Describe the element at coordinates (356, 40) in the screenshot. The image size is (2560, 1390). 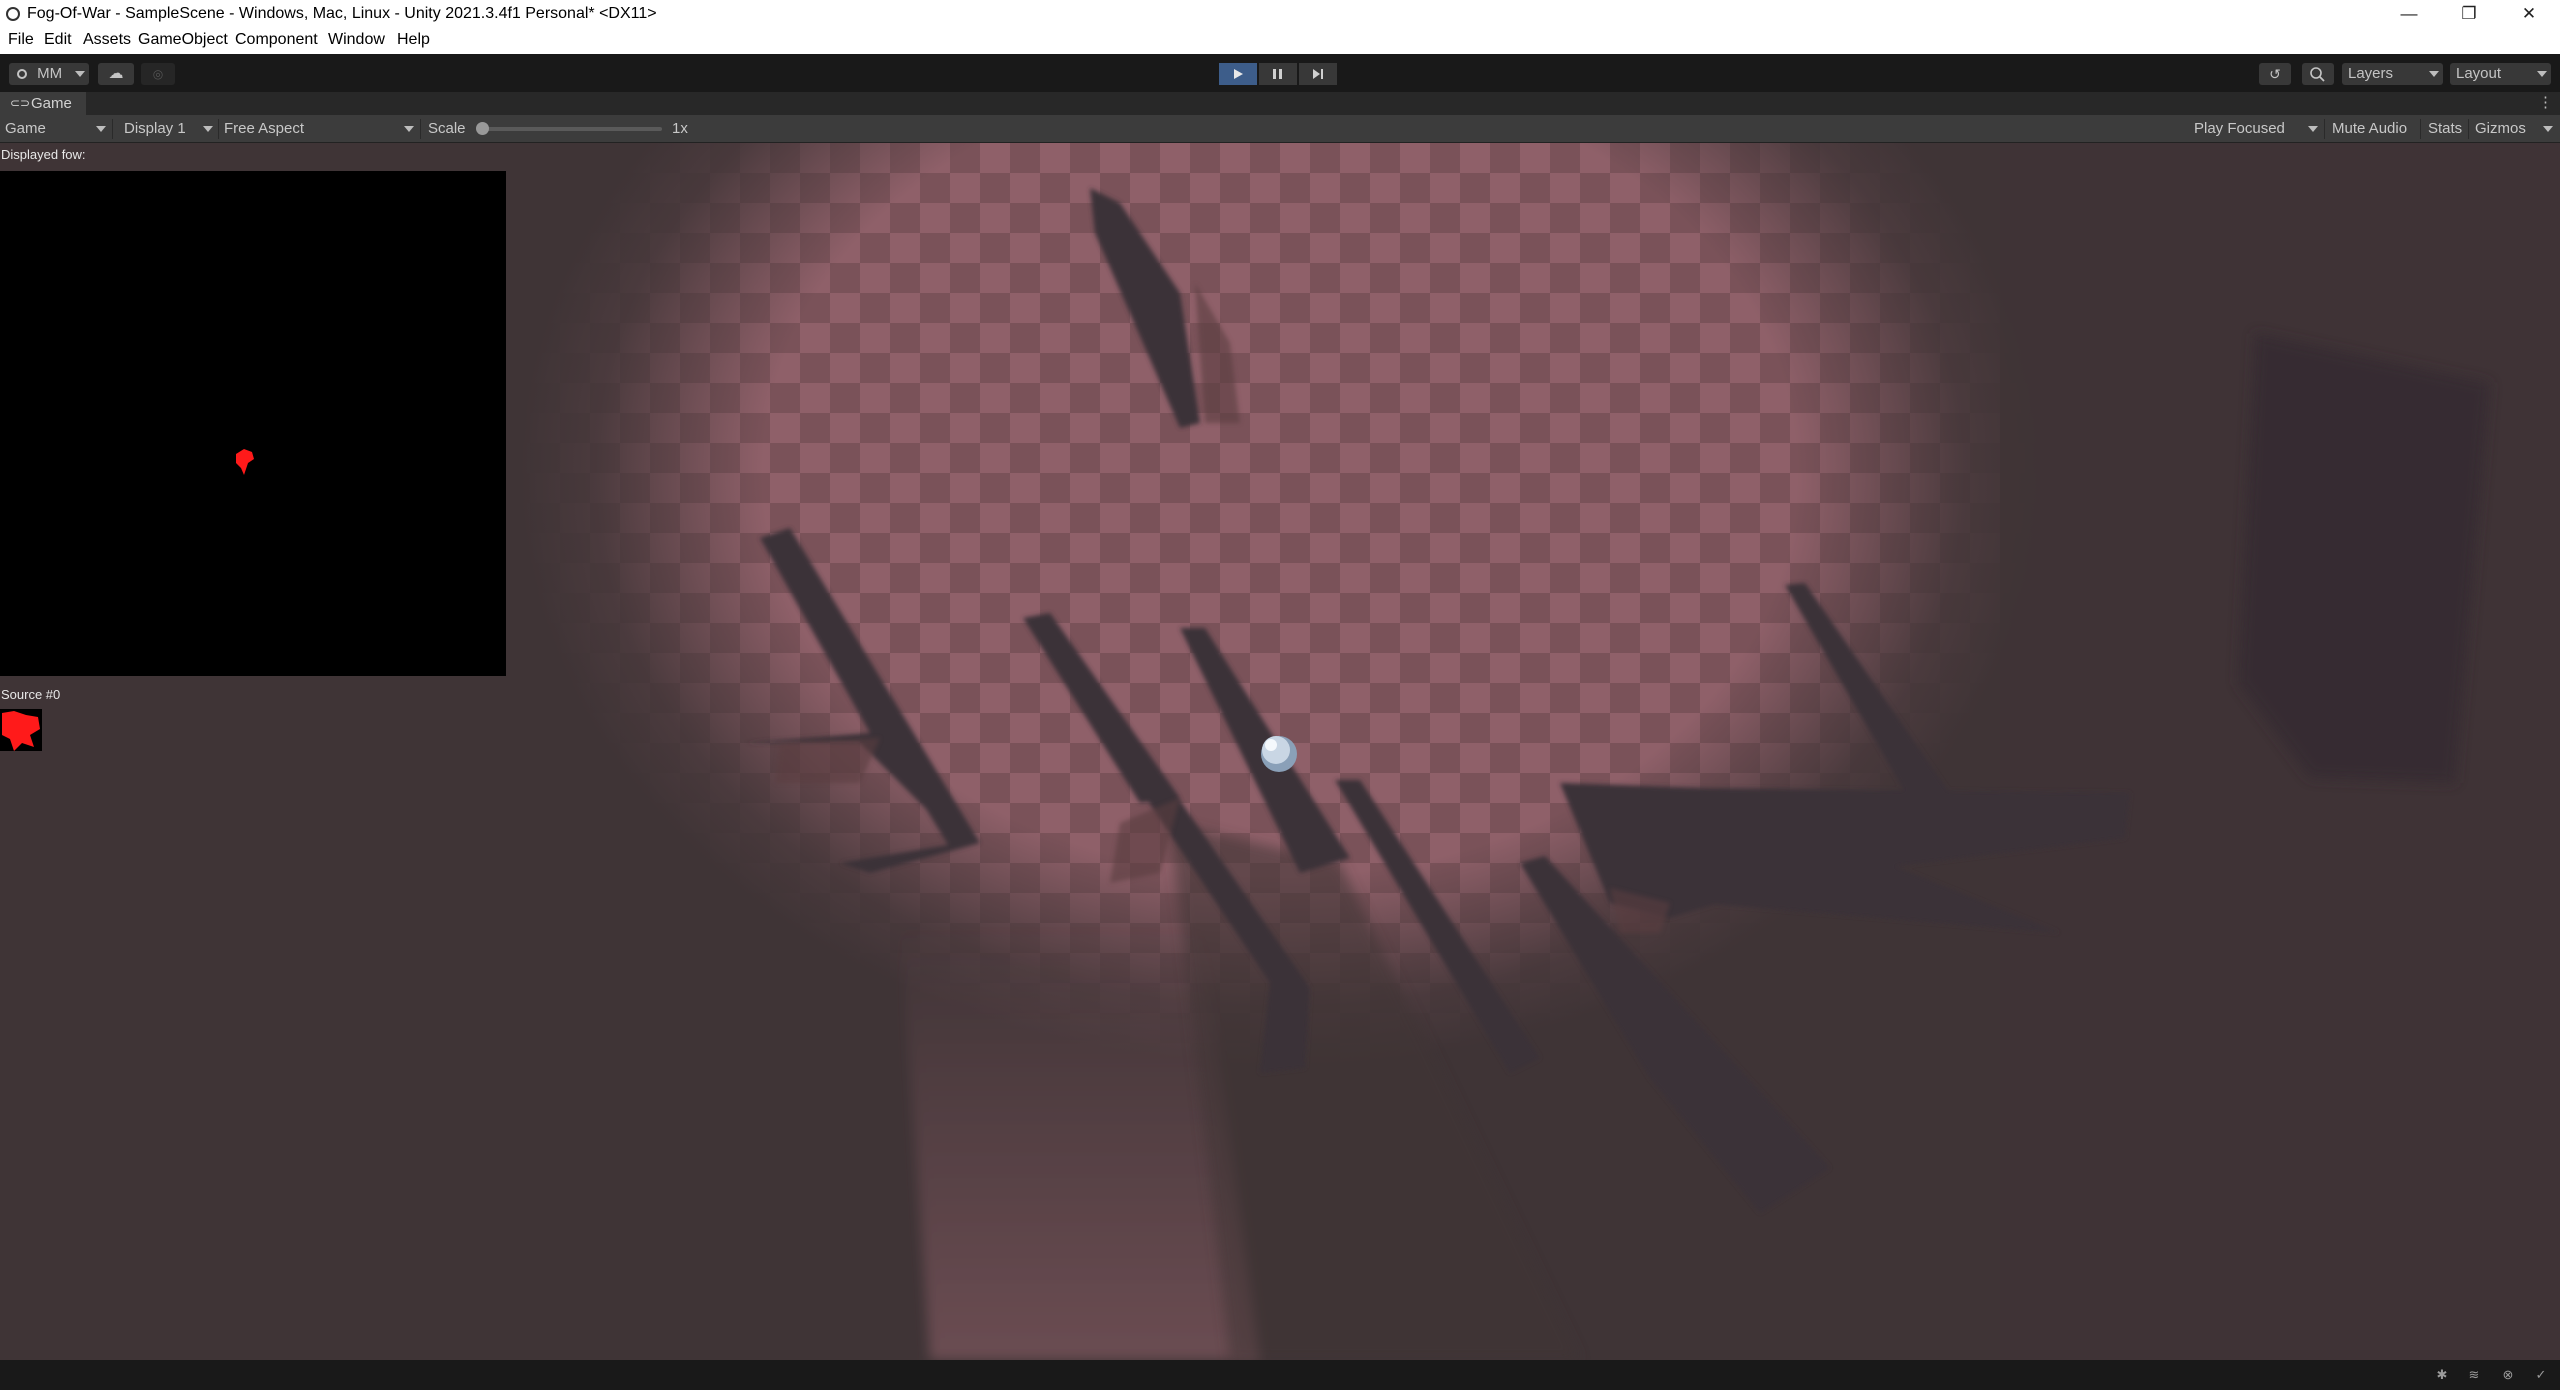
I see `menu-window: Window` at that location.